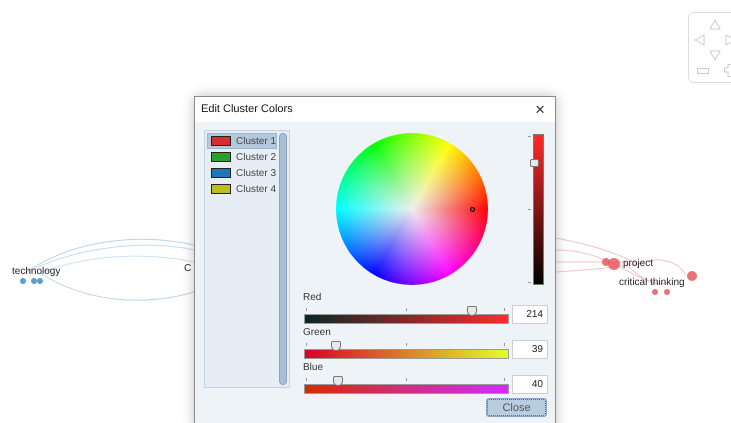  I want to click on value-field: 40, so click(530, 384).